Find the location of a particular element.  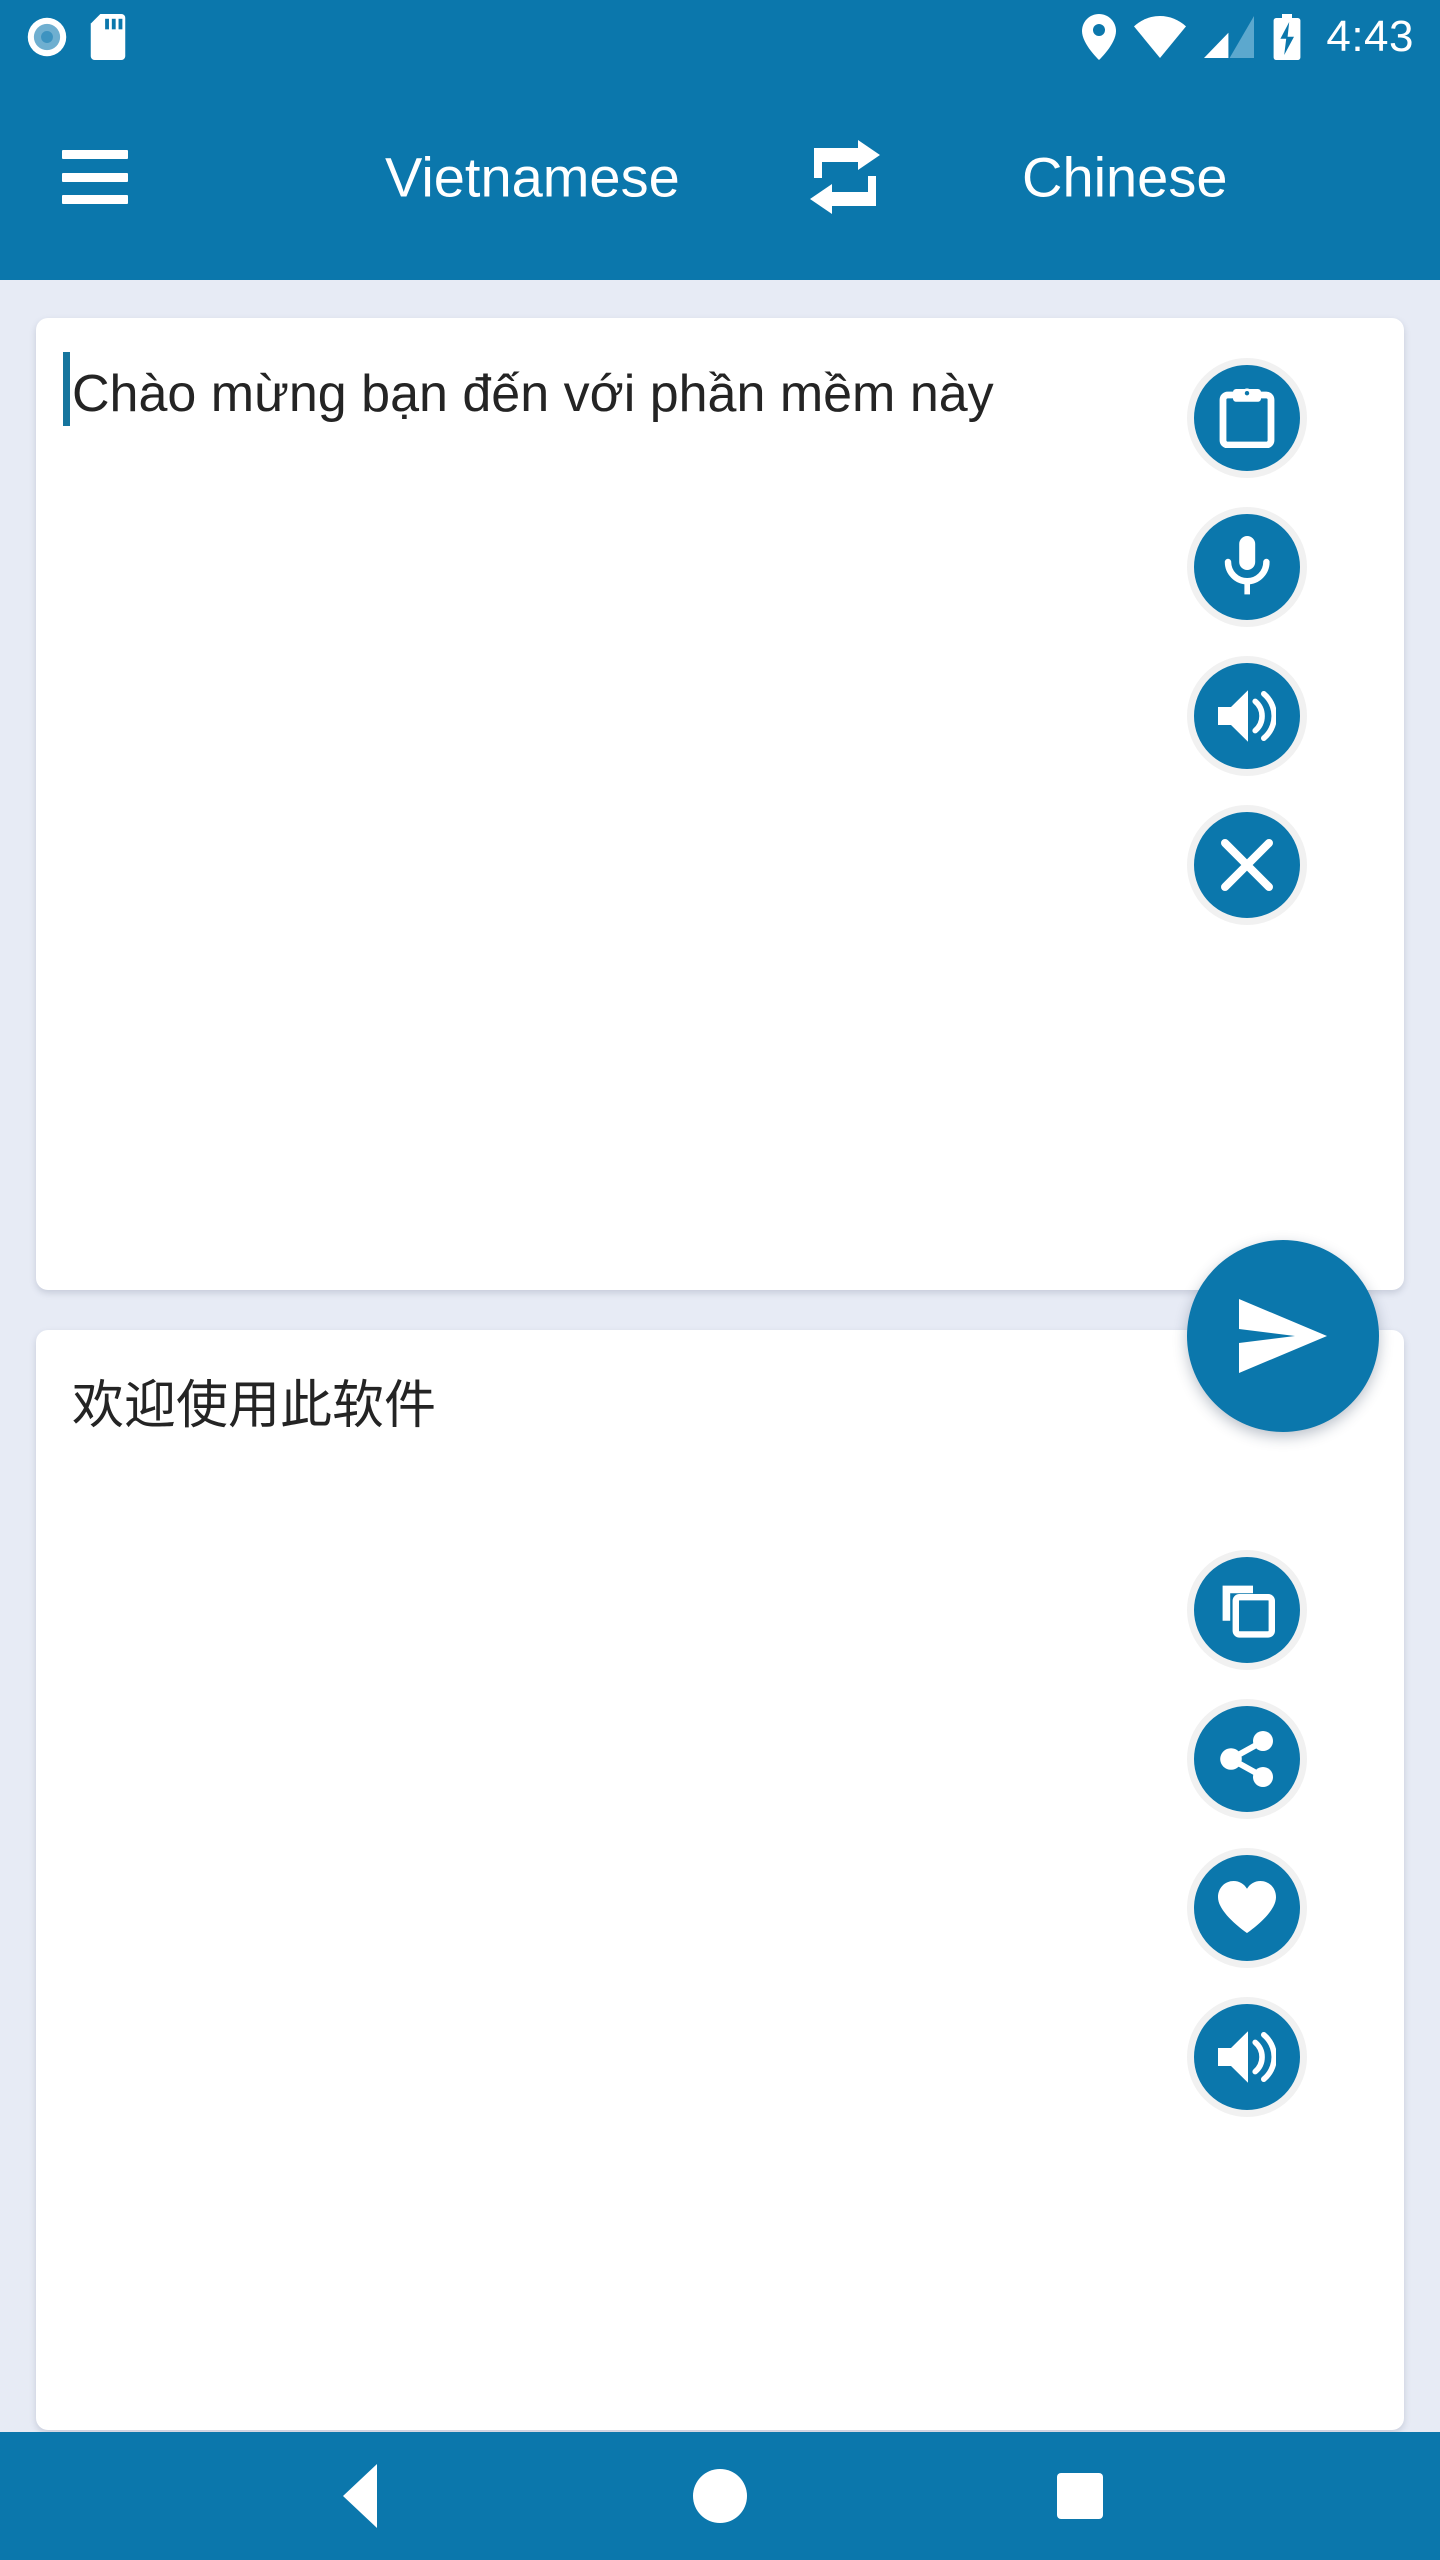

speak-translation-button is located at coordinates (1247, 2057).